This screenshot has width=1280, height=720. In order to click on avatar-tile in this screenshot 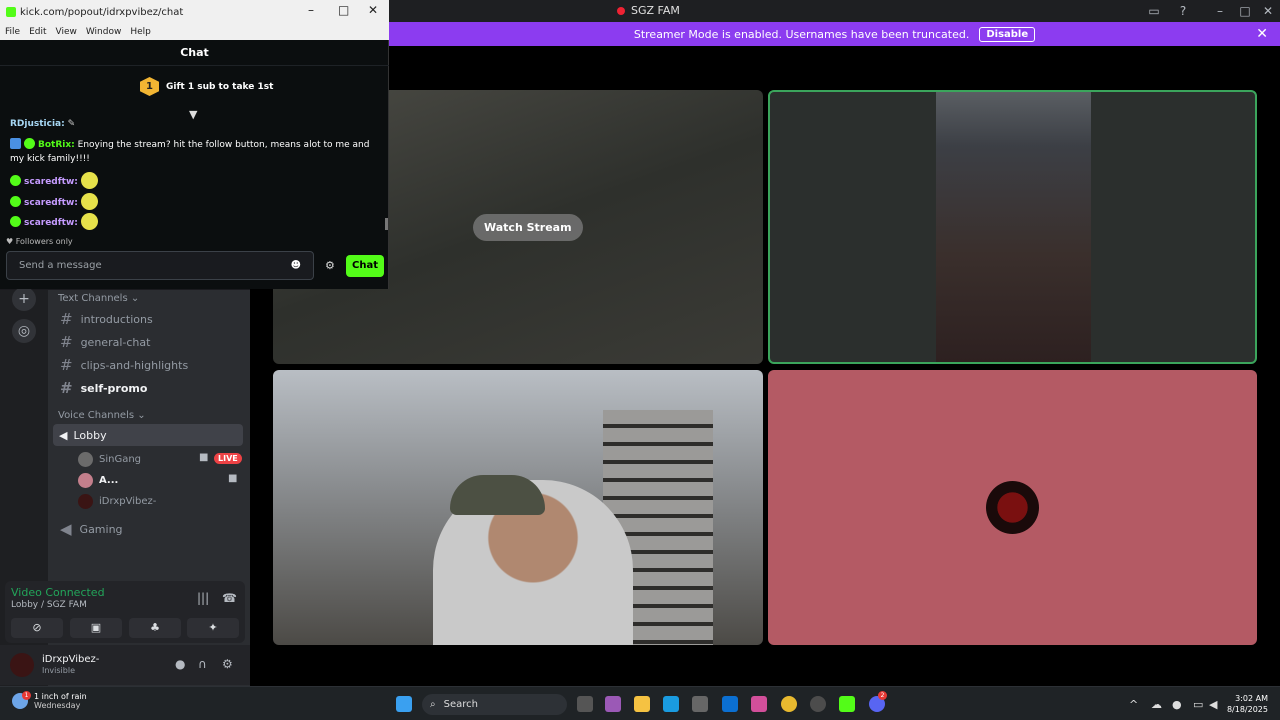, I will do `click(1012, 507)`.